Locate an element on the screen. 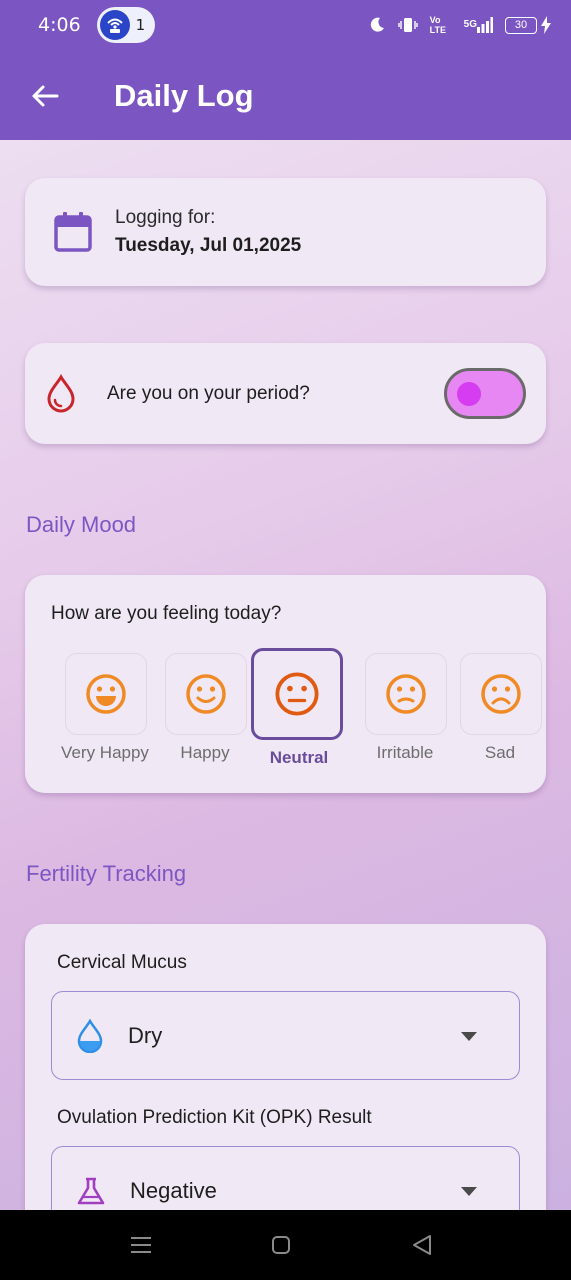 The height and width of the screenshot is (1280, 571). app-header: 4:06 1 Vo LTE 5G 30 Daily Log is located at coordinates (285, 70).